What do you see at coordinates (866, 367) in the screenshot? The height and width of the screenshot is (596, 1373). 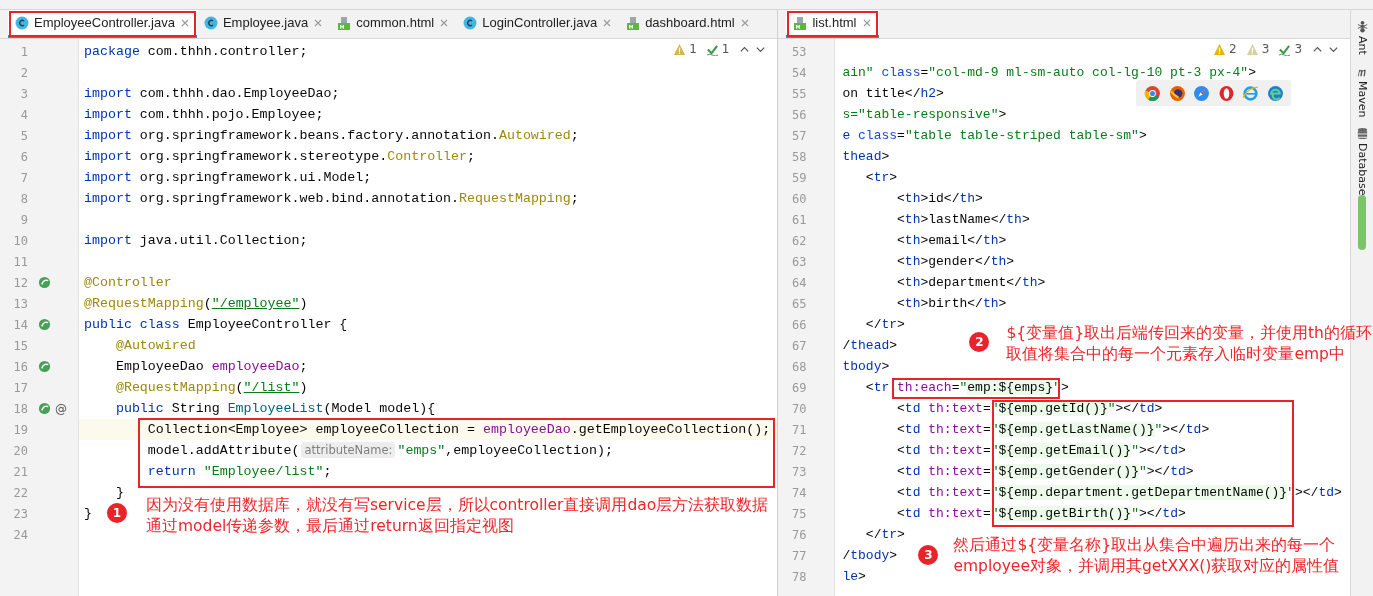 I see `code-line: tbody>` at bounding box center [866, 367].